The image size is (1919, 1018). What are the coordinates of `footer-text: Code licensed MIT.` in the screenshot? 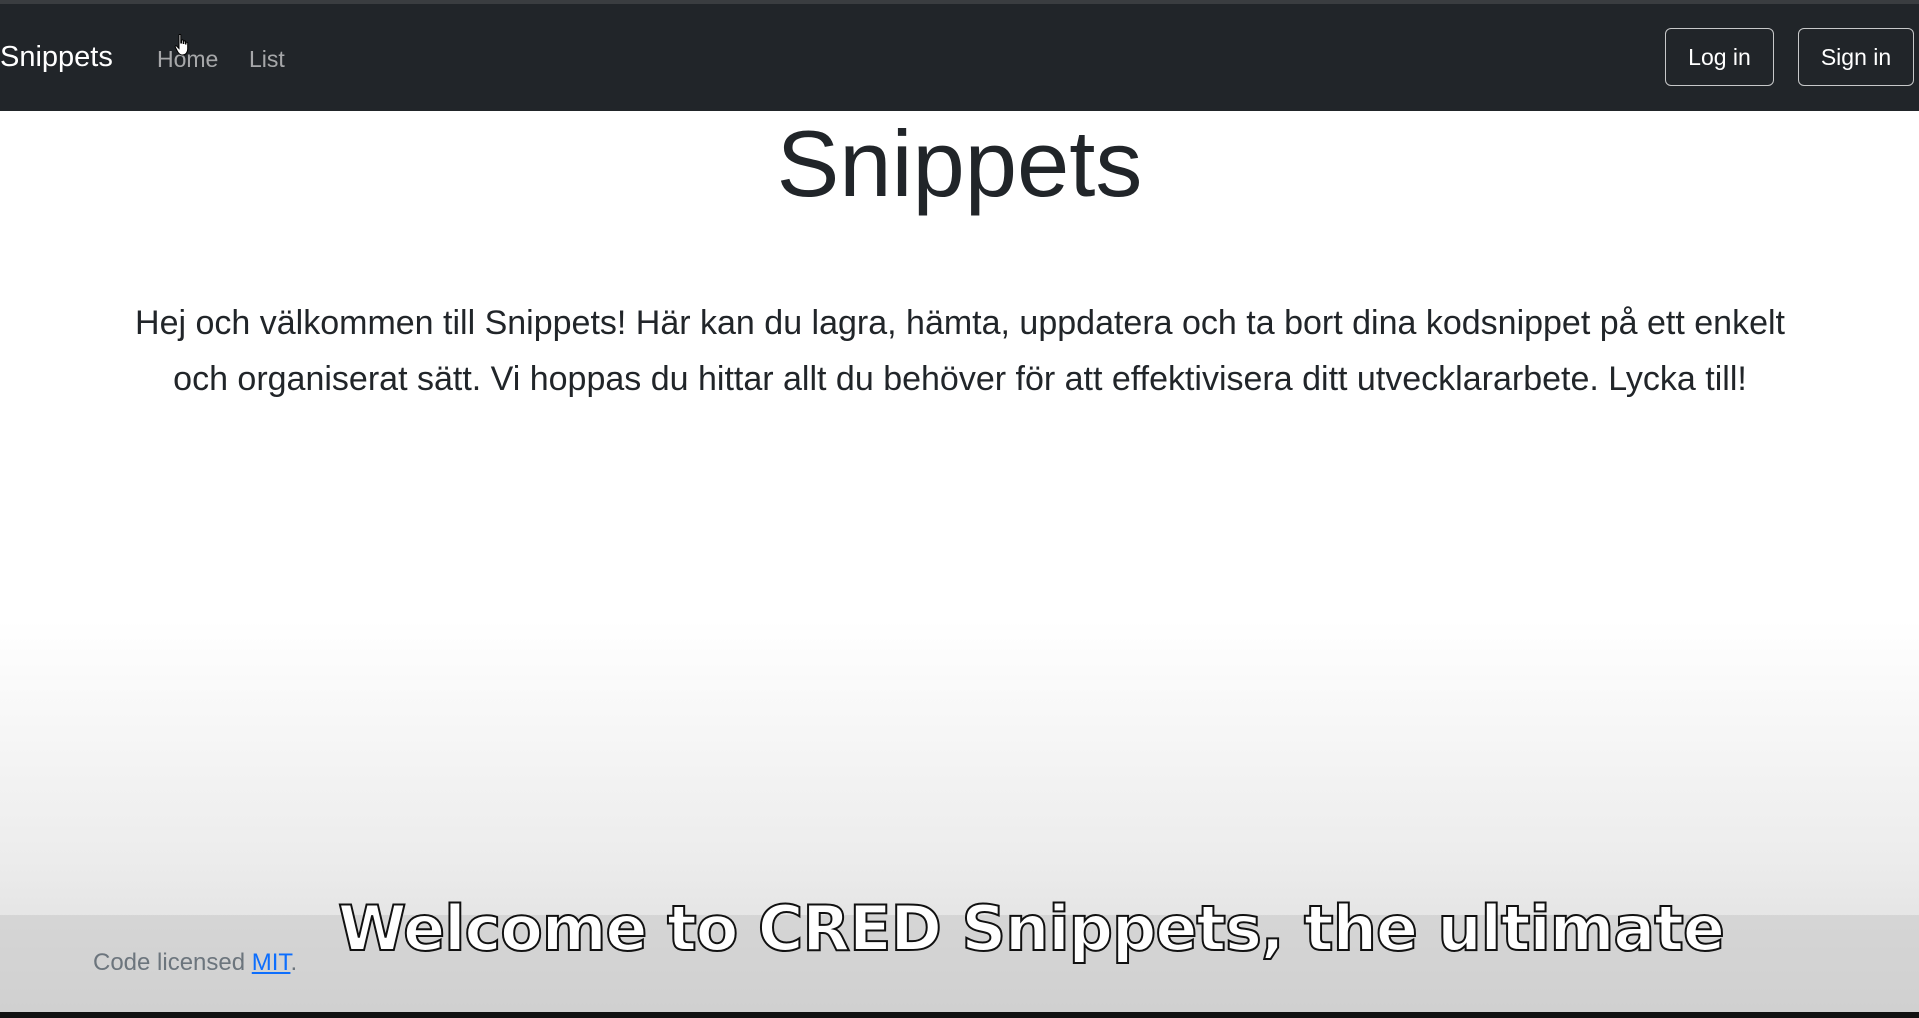 It's located at (195, 963).